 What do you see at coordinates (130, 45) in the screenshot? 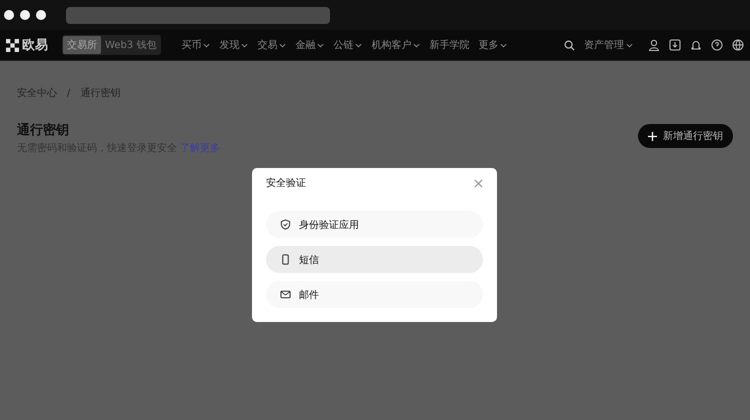
I see `mode-tab: Web3 钱包` at bounding box center [130, 45].